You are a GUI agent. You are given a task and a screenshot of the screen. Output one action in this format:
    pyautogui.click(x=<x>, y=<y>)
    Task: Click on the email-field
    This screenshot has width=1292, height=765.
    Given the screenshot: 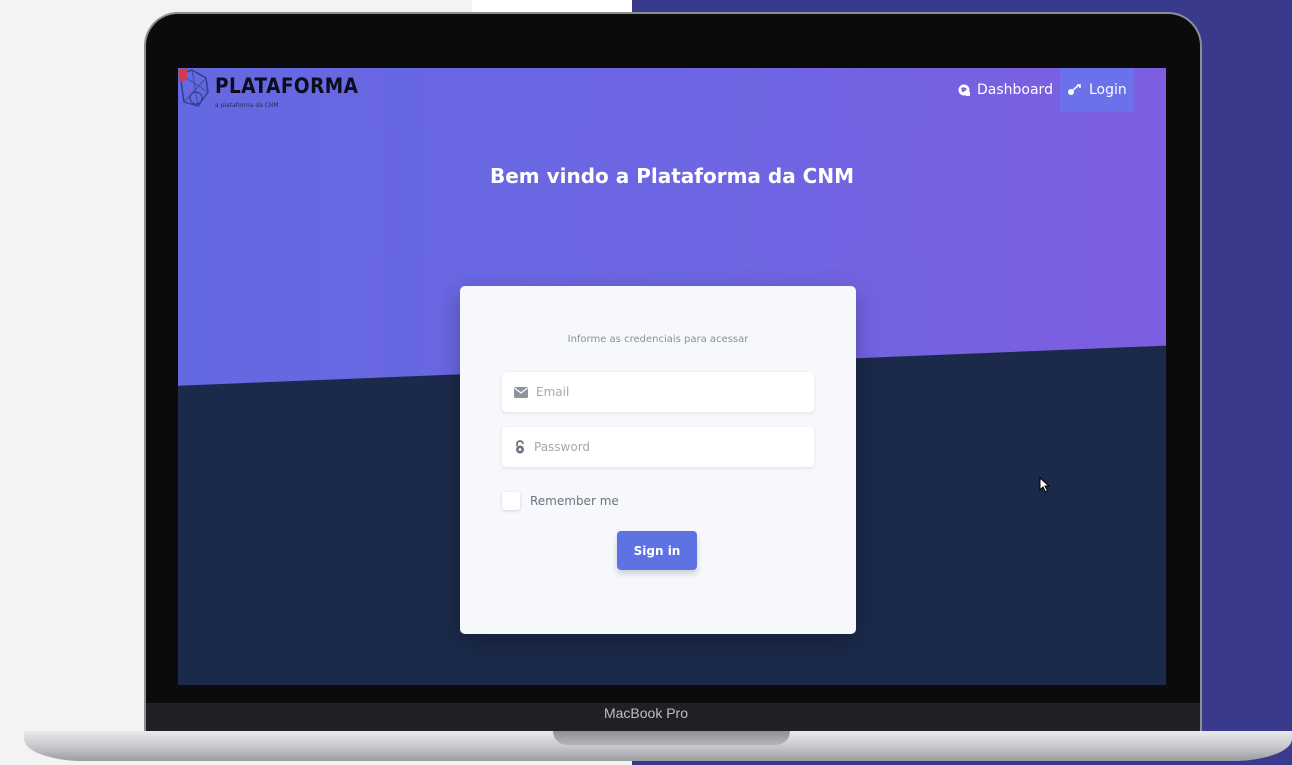 What is the action you would take?
    pyautogui.click(x=658, y=392)
    